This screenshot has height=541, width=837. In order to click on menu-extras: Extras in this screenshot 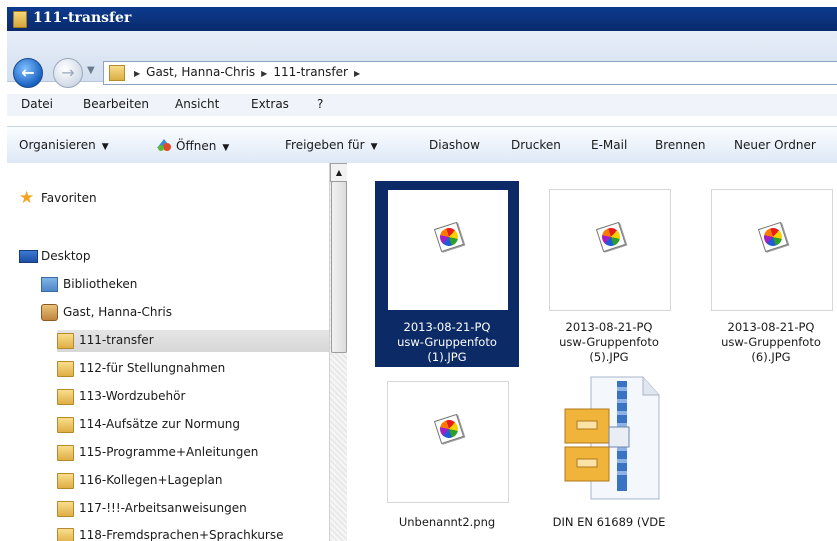, I will do `click(270, 104)`.